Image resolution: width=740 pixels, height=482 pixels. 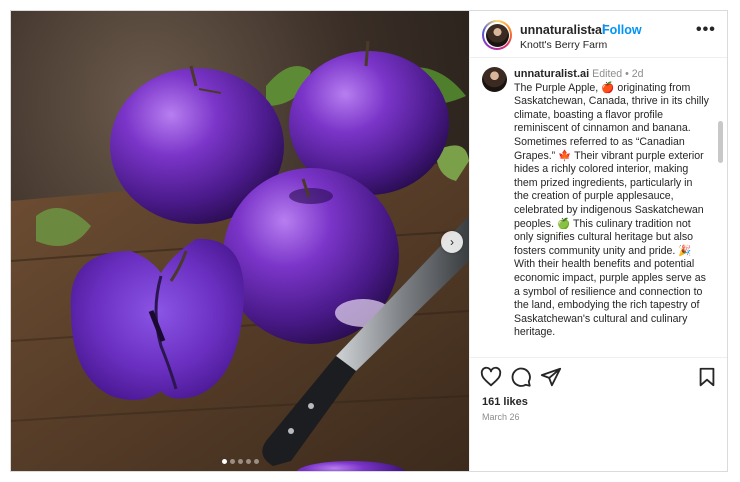 I want to click on chevron-right-icon: ›, so click(x=452, y=242).